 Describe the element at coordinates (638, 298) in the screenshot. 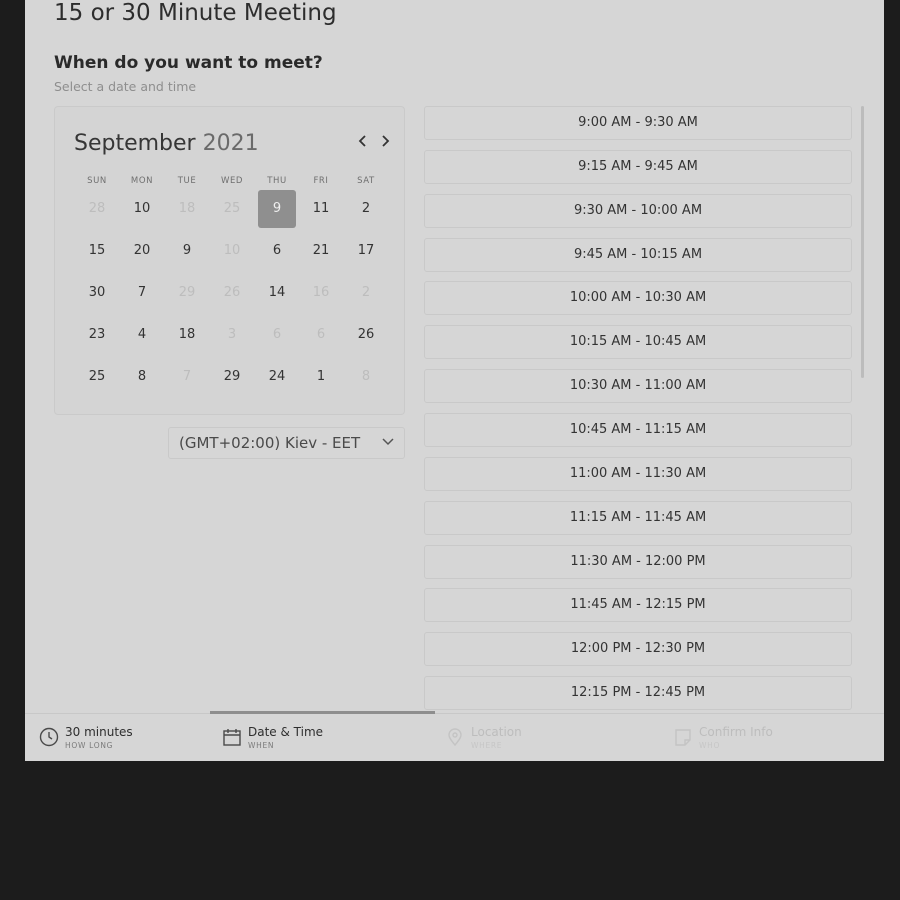

I see `time-slot-button: 10:00 AM - 10:30 AM` at that location.